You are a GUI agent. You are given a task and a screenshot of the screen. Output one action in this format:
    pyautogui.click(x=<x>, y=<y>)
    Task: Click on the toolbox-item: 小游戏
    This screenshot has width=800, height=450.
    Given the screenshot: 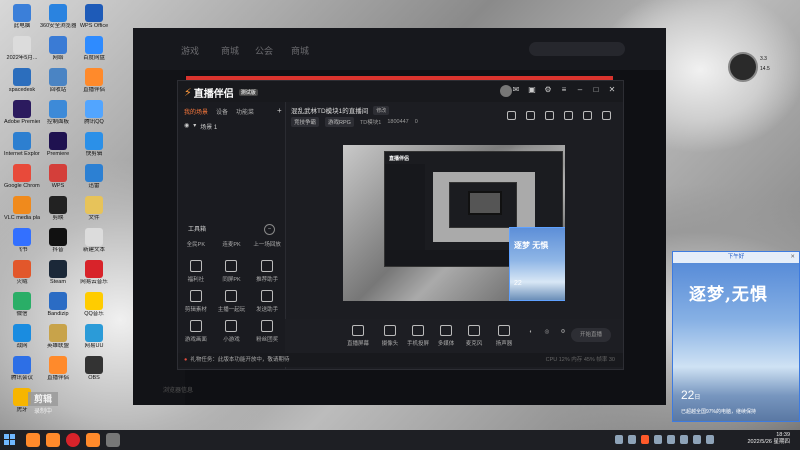 What is the action you would take?
    pyautogui.click(x=231, y=331)
    